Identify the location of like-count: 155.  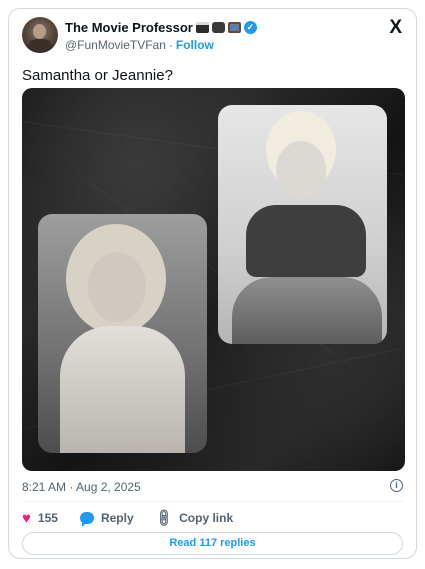
(47, 518).